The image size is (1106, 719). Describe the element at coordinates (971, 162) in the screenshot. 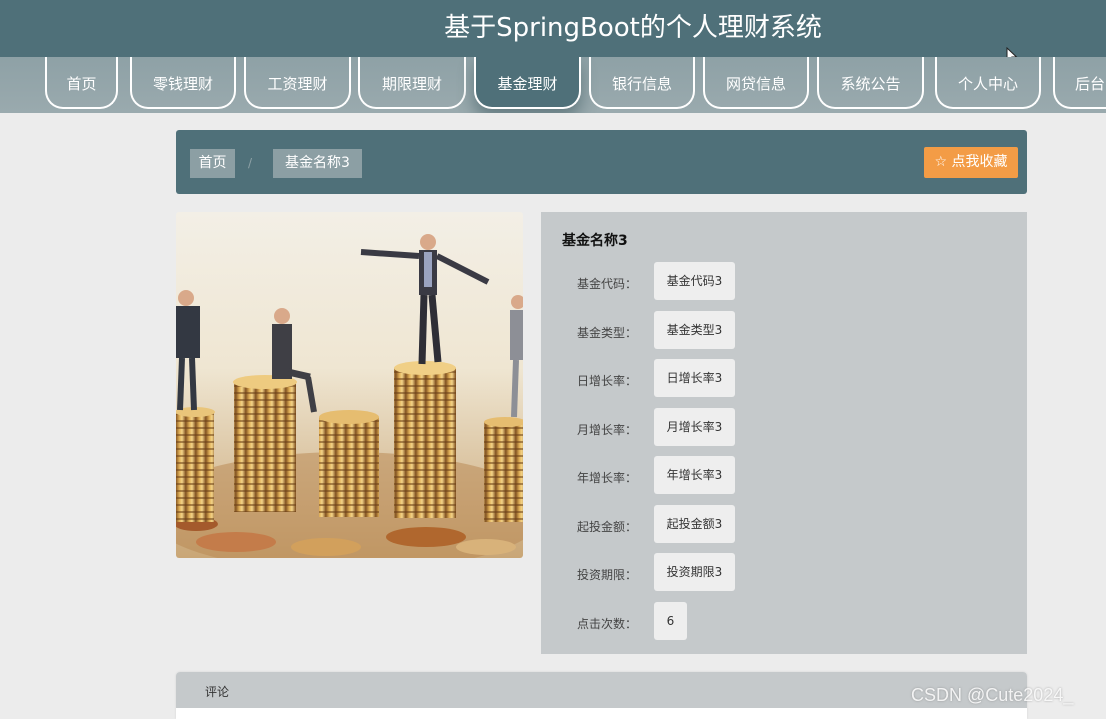

I see `favorite-button: ☆ 点我收藏` at that location.